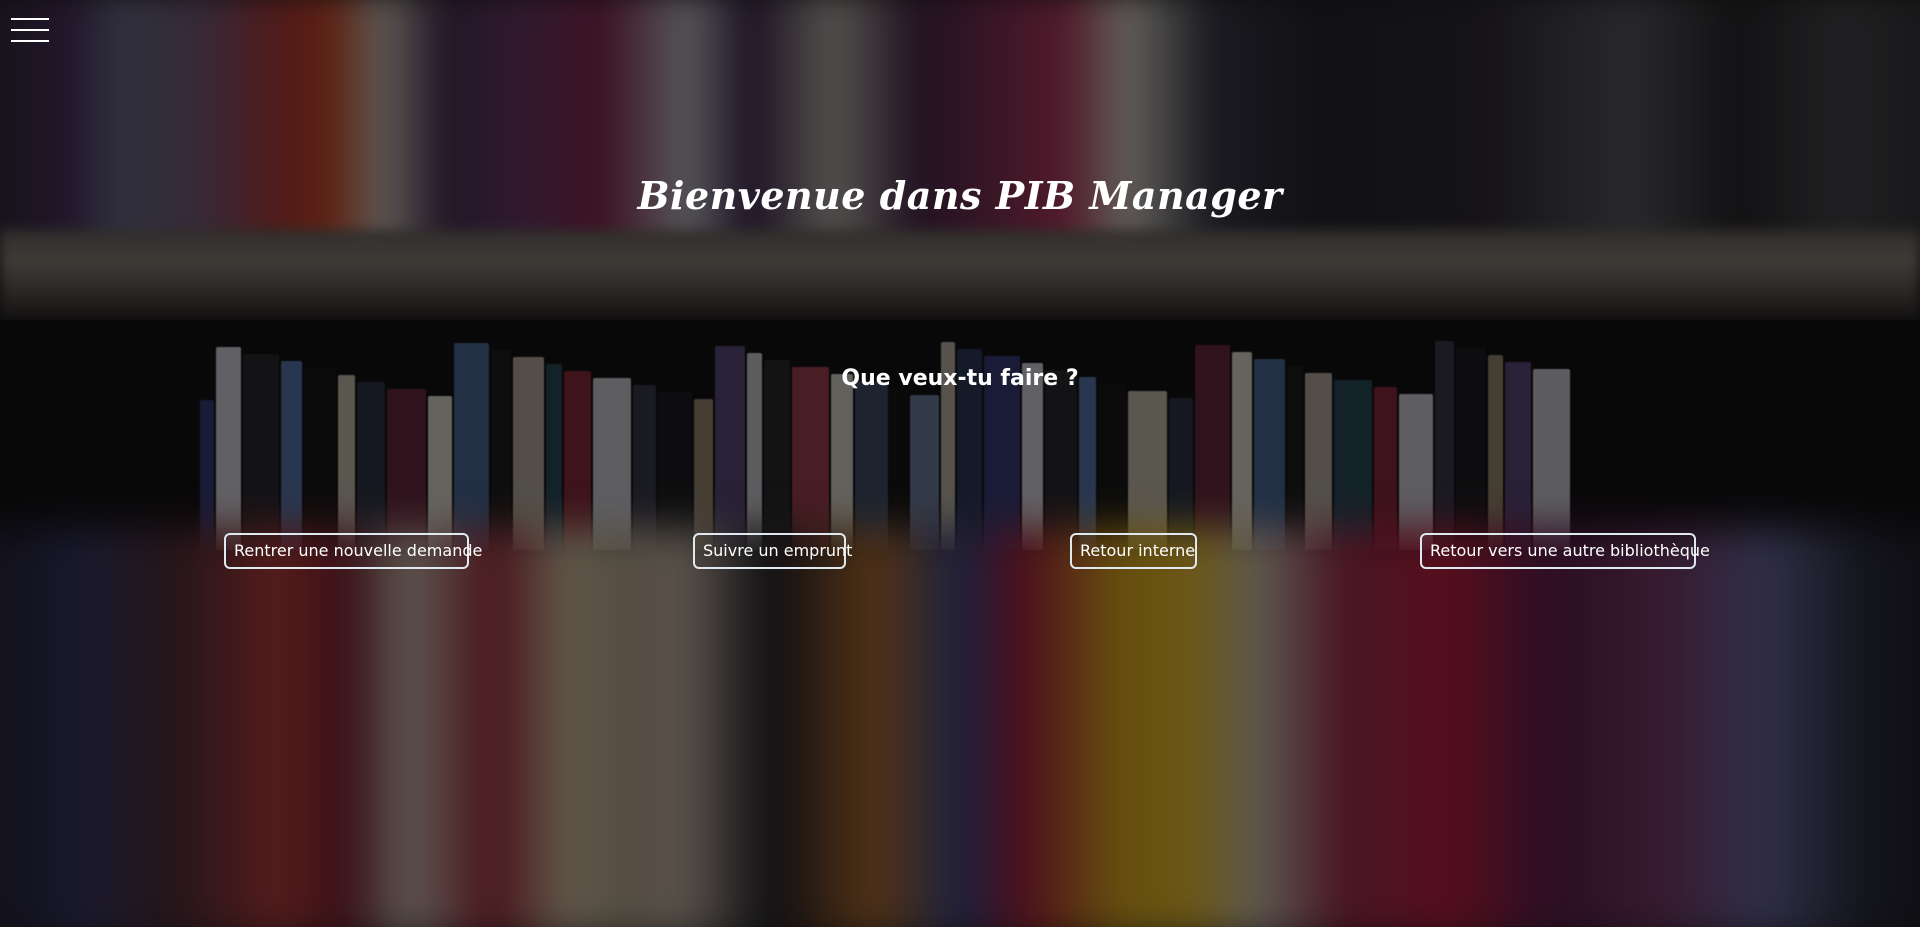 The image size is (1920, 927). I want to click on menu-bar-middle, so click(30, 30).